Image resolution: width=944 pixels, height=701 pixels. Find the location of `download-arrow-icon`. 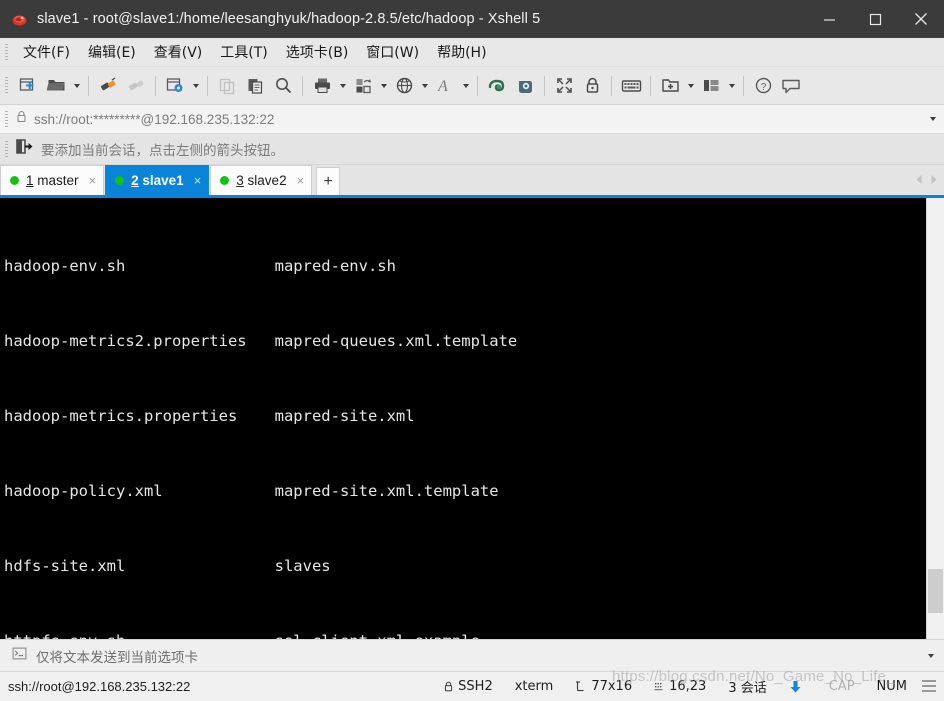

download-arrow-icon is located at coordinates (795, 687).